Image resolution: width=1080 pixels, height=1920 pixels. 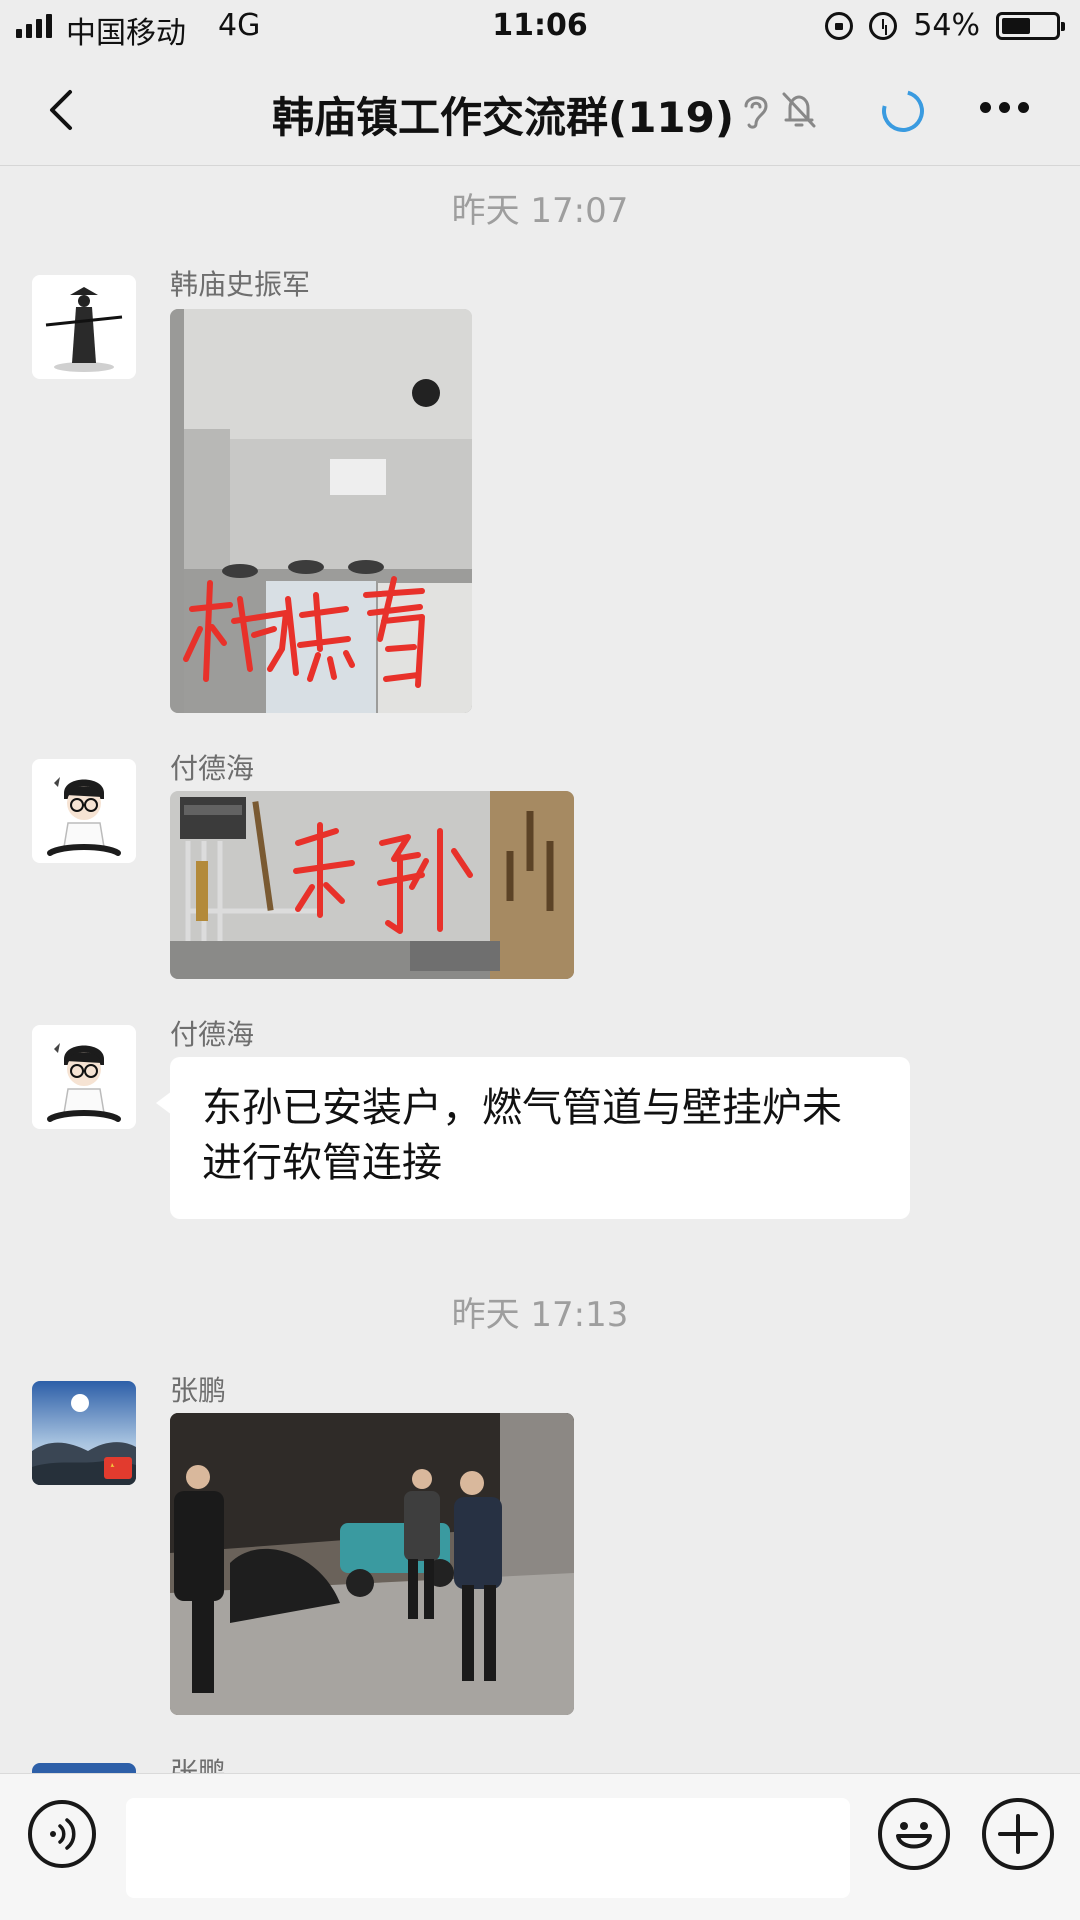 I want to click on chat-header: 韩庙镇工作交流群(119), so click(x=540, y=110).